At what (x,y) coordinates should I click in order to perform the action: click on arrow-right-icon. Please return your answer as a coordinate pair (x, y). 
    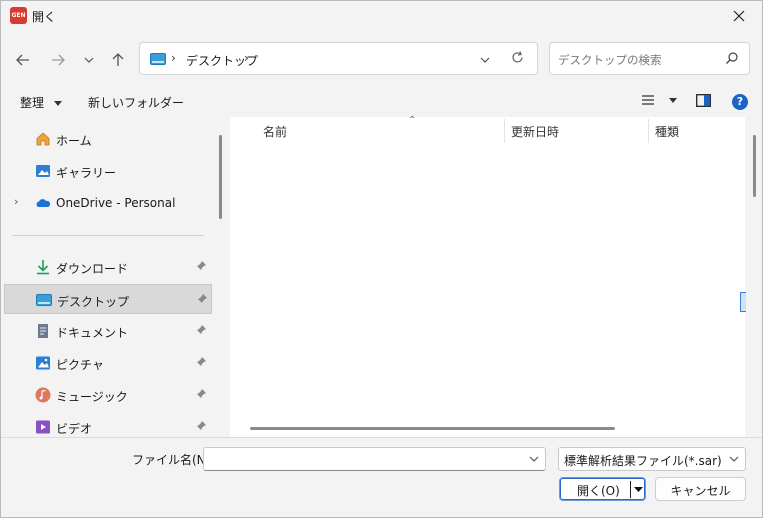
    Looking at the image, I should click on (58, 60).